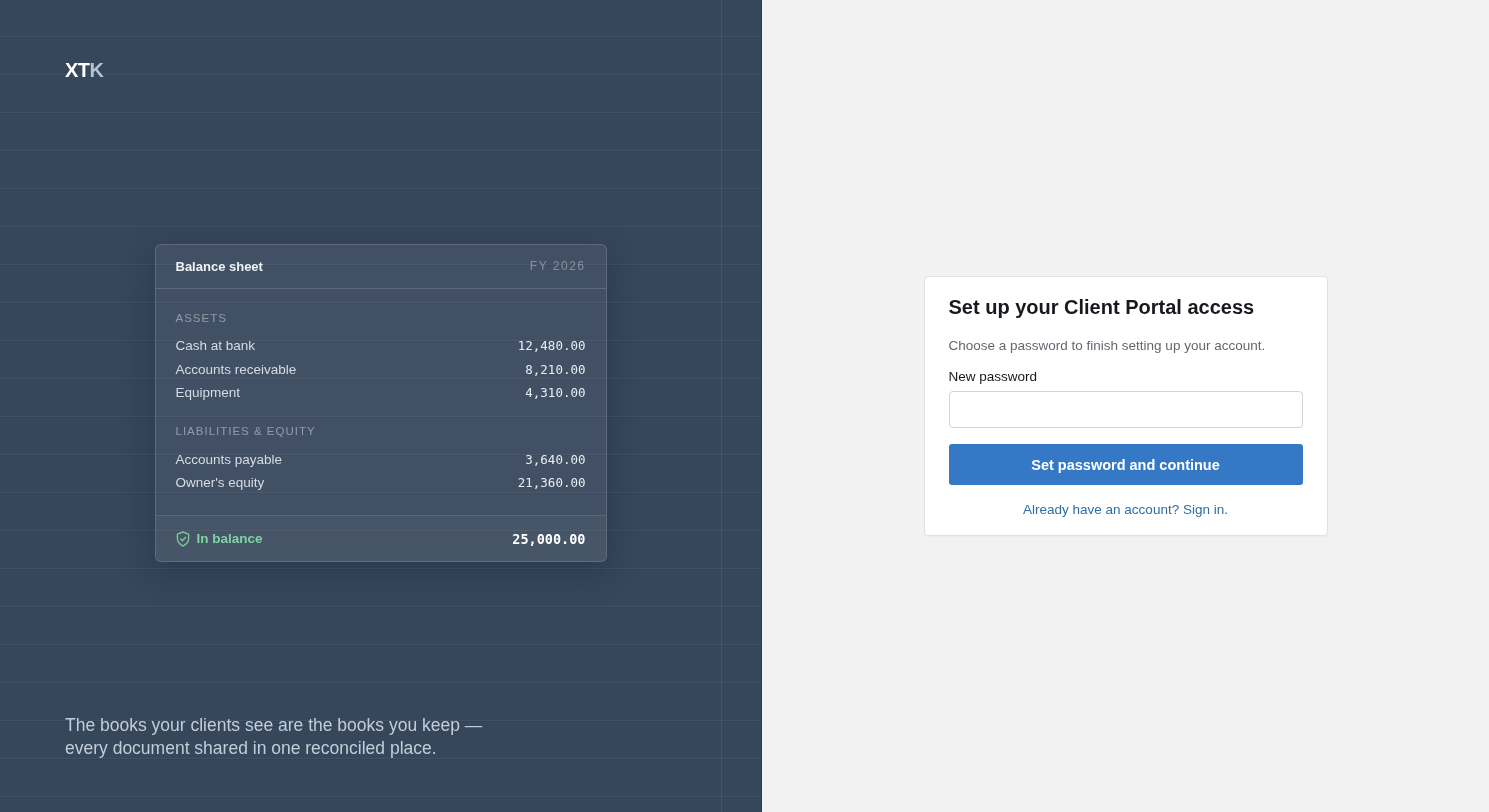 The width and height of the screenshot is (1489, 812). Describe the element at coordinates (1125, 409) in the screenshot. I see `password-field` at that location.